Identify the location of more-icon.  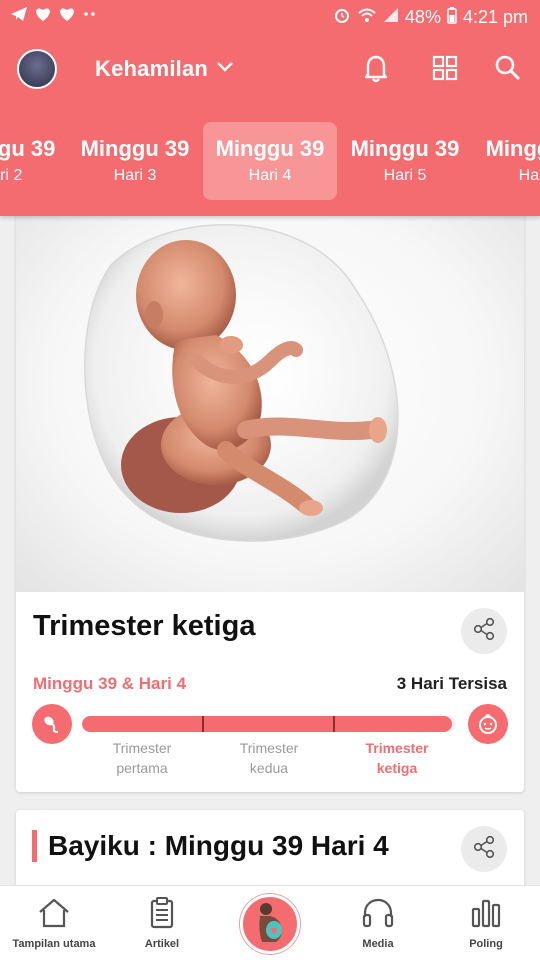
(90, 16).